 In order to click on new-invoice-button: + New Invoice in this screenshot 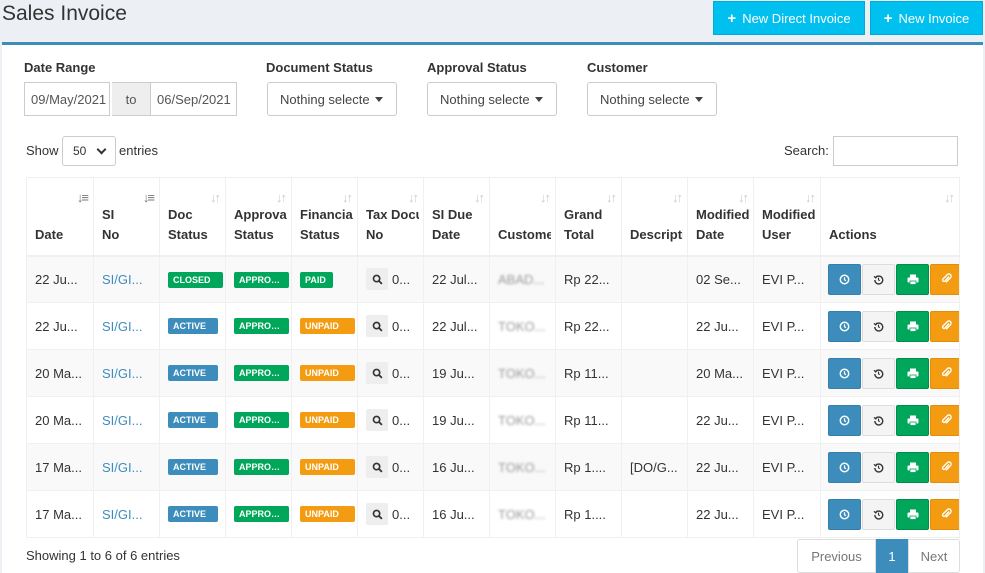, I will do `click(926, 18)`.